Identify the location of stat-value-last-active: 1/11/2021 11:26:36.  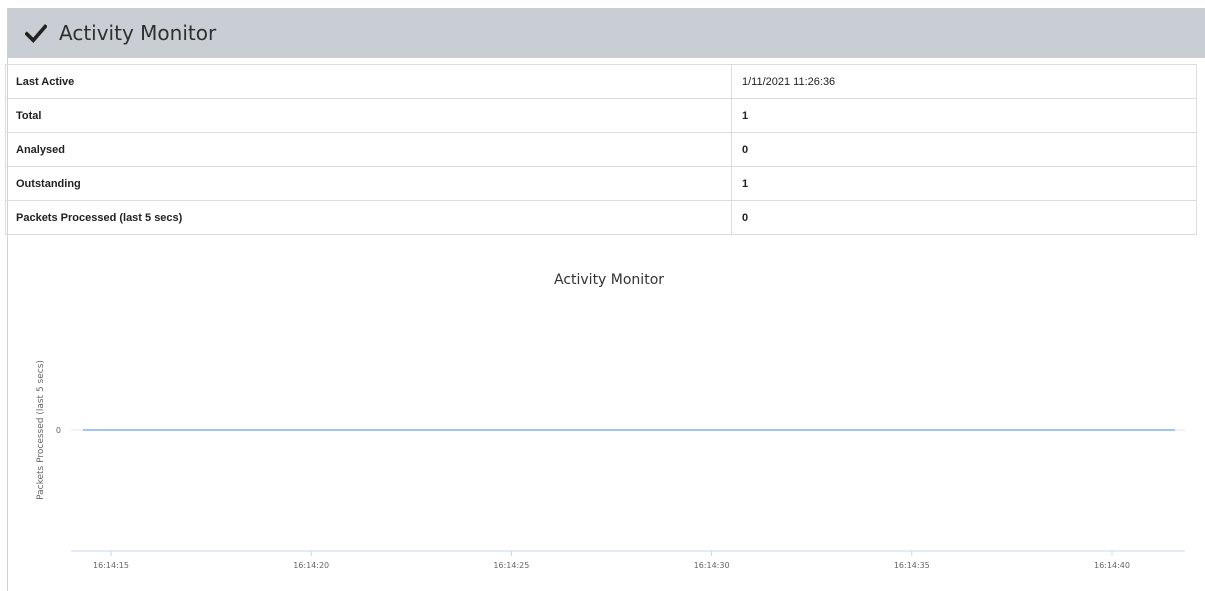
(964, 81).